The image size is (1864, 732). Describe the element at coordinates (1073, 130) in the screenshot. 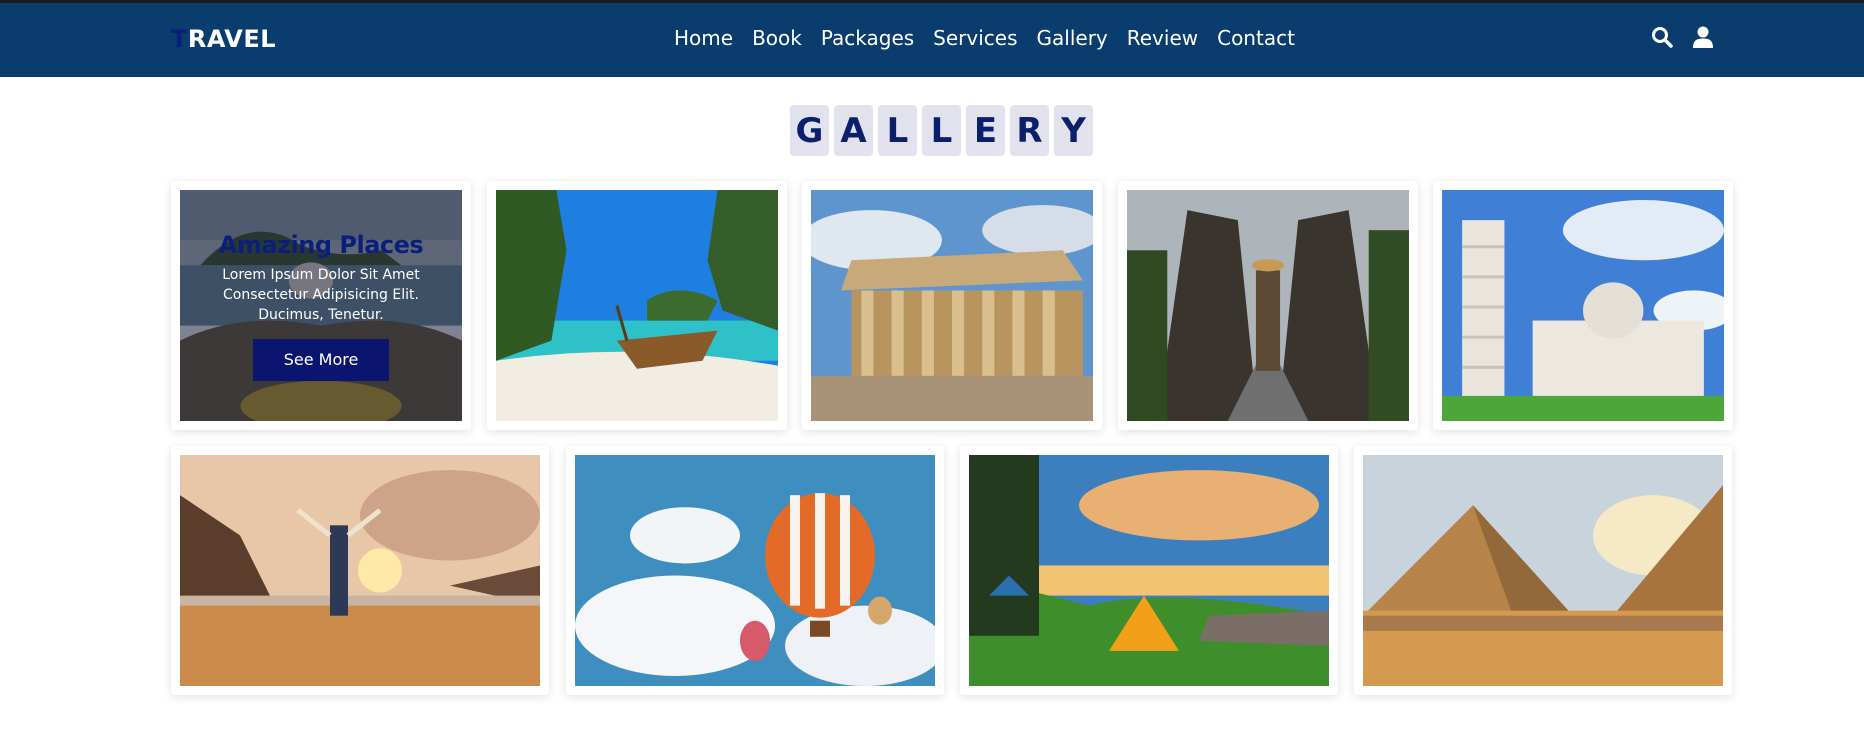

I see `heading-letter: Y` at that location.